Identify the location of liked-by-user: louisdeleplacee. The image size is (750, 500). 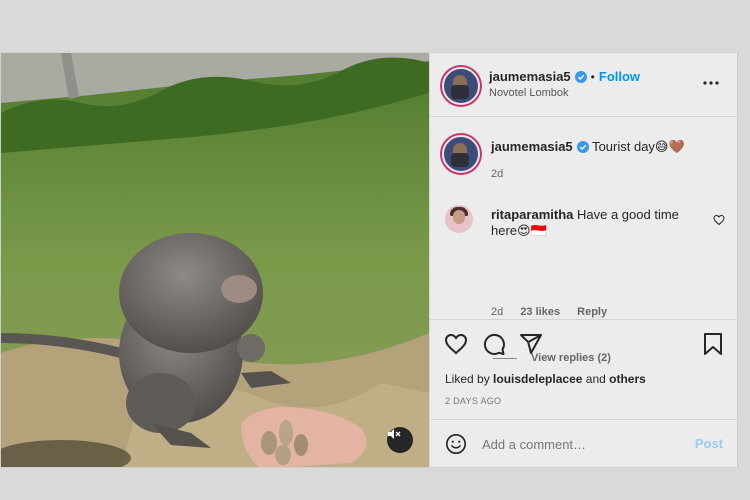
(537, 379).